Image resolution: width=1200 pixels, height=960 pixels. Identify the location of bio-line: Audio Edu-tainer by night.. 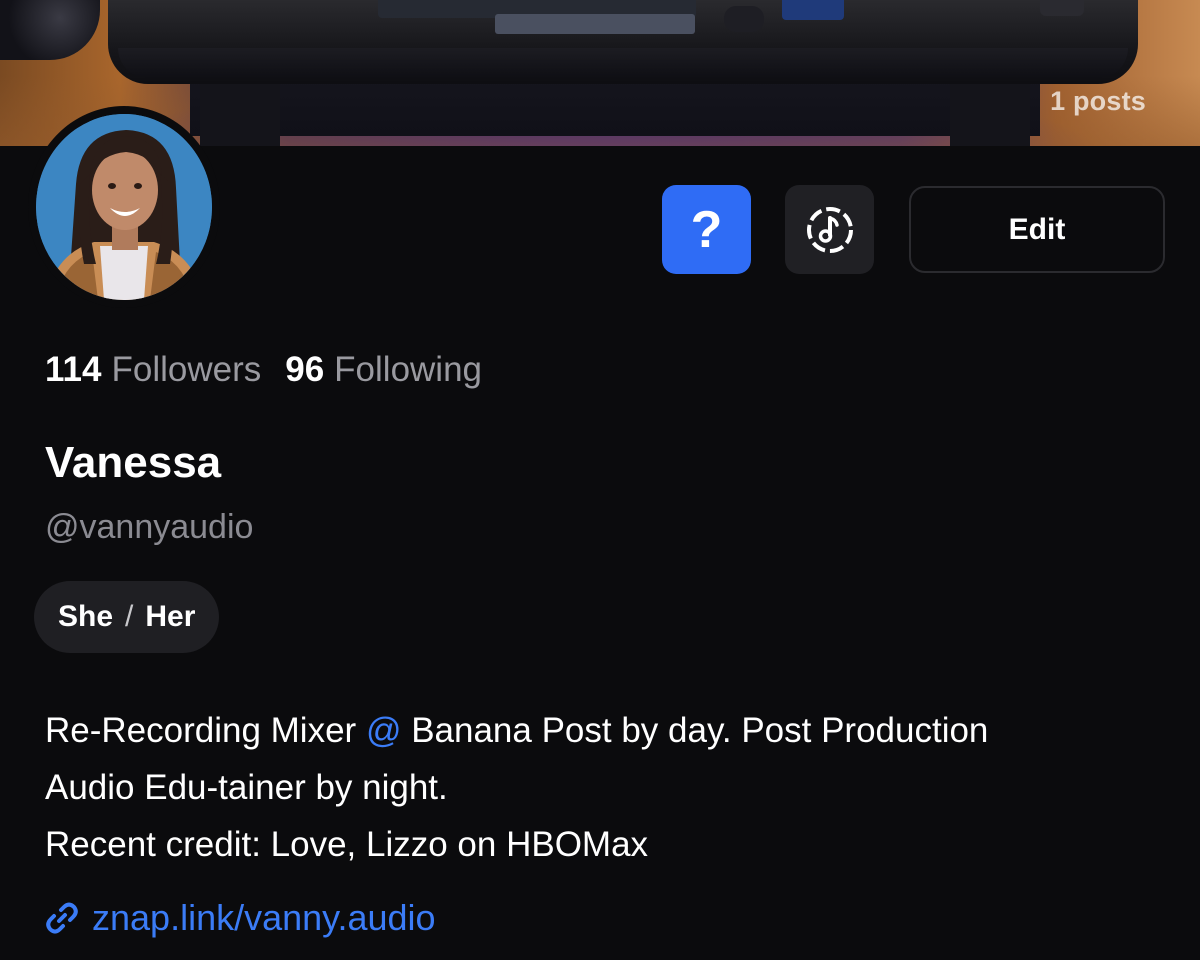
(246, 787).